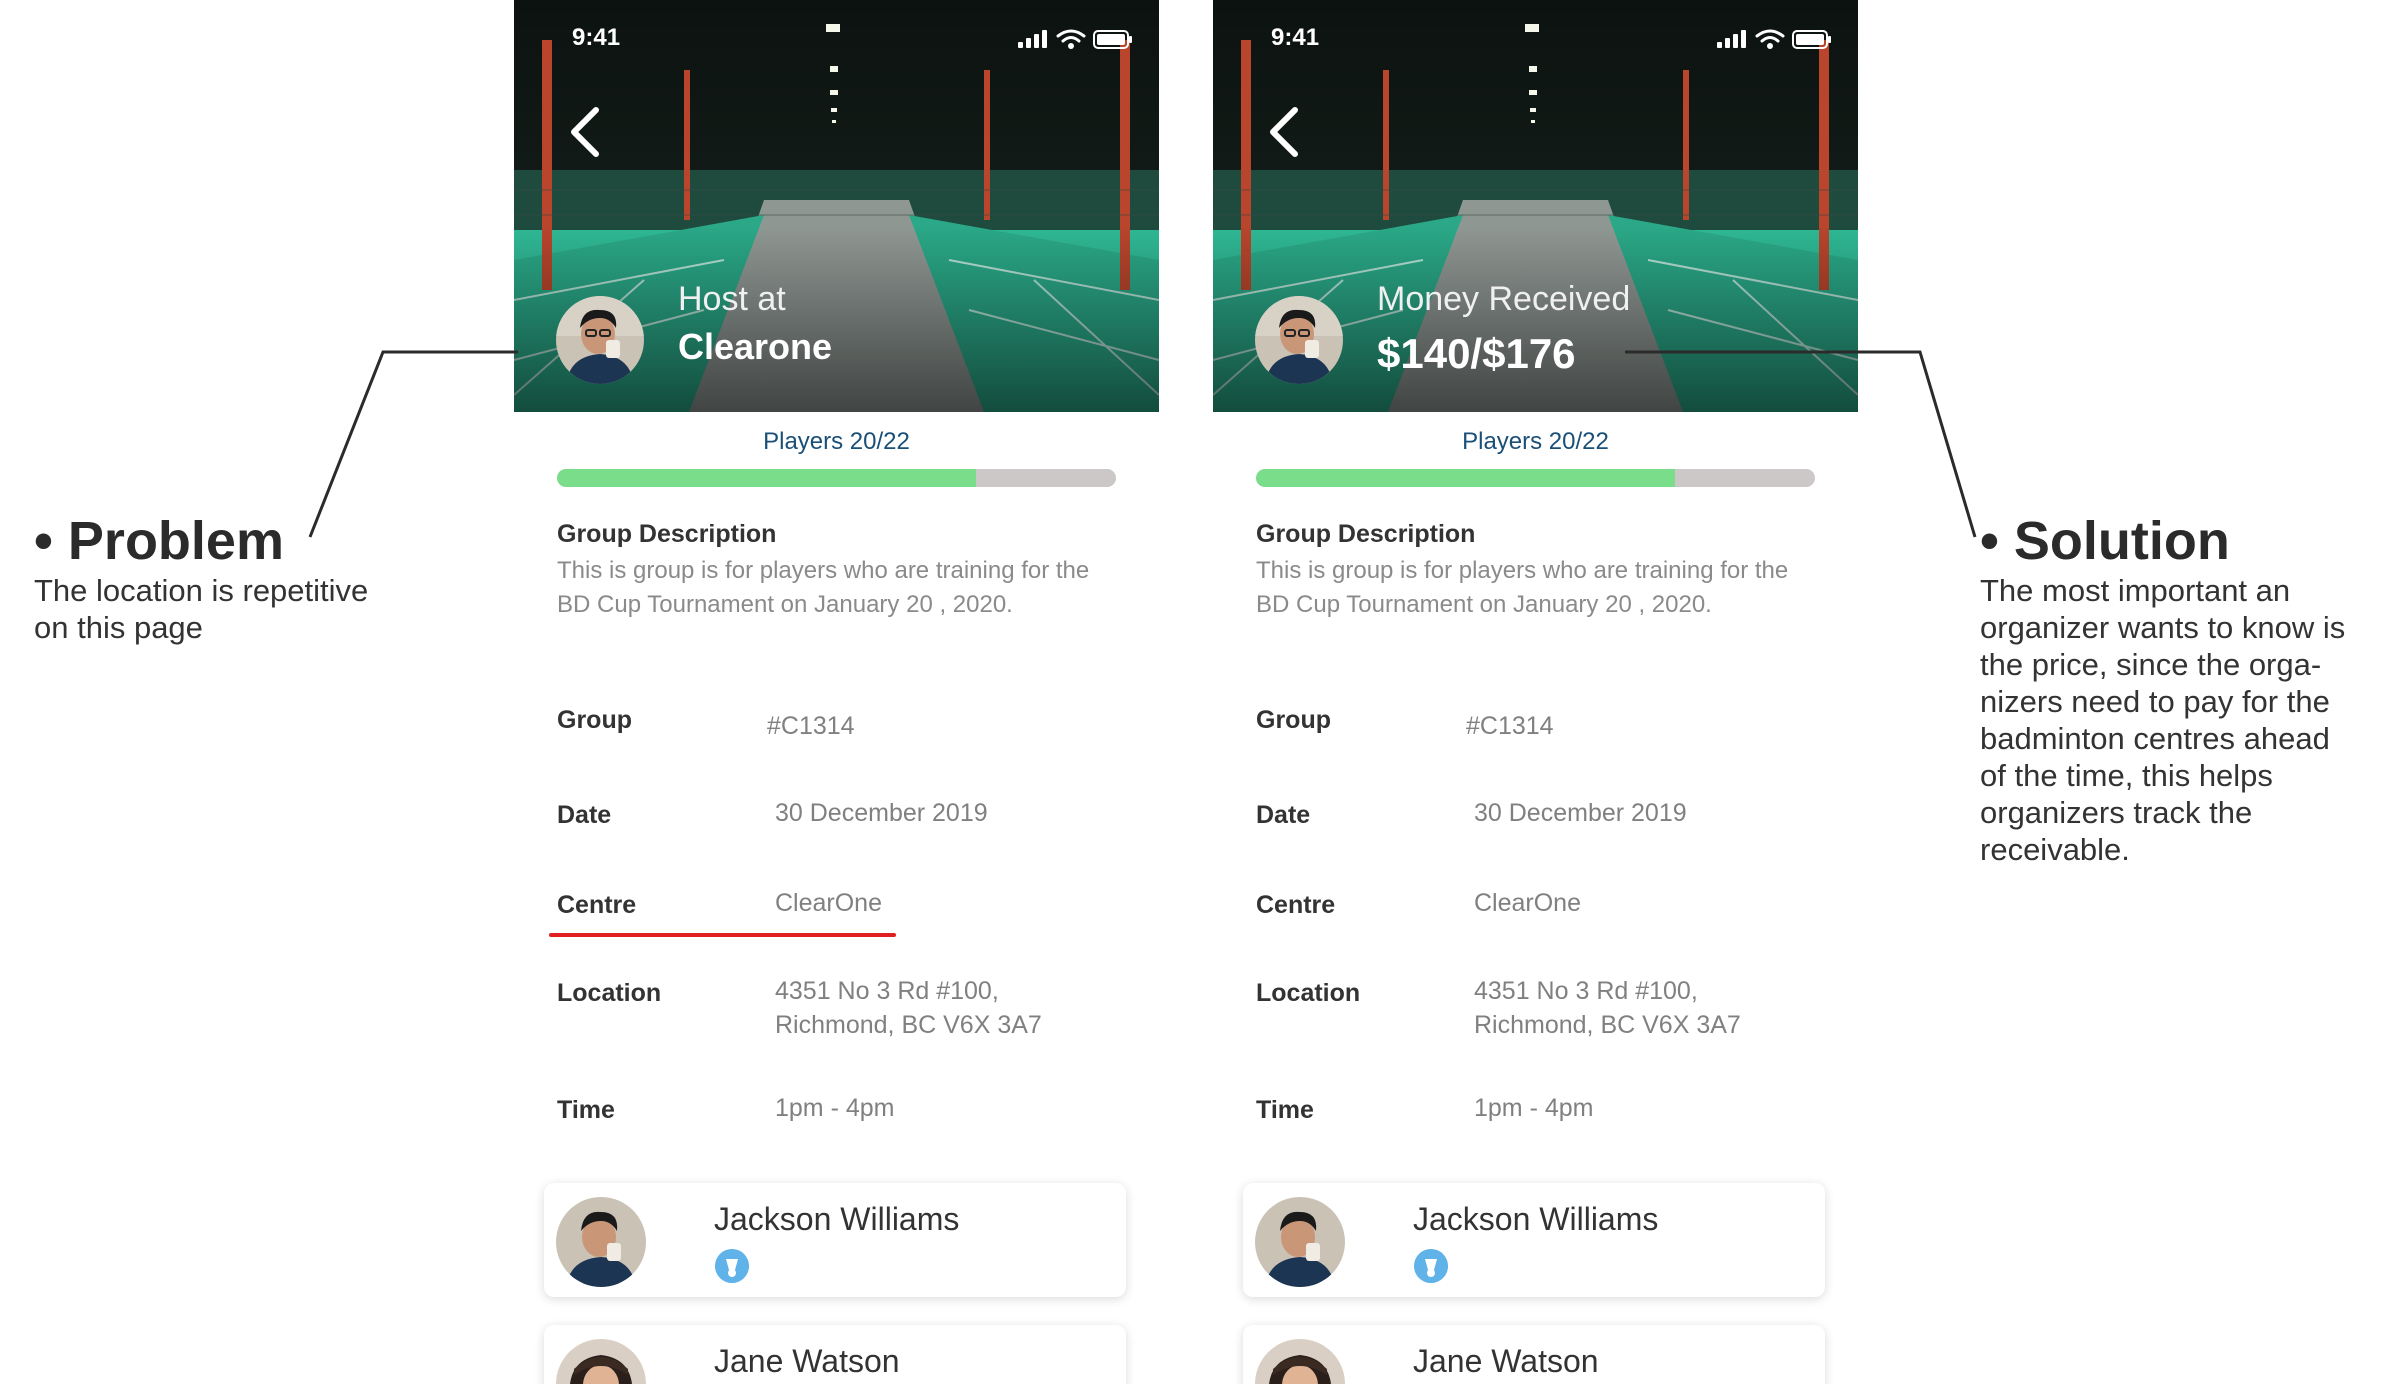 This screenshot has width=2400, height=1384. What do you see at coordinates (1504, 299) in the screenshot?
I see `hero-subtitle: Money Received` at bounding box center [1504, 299].